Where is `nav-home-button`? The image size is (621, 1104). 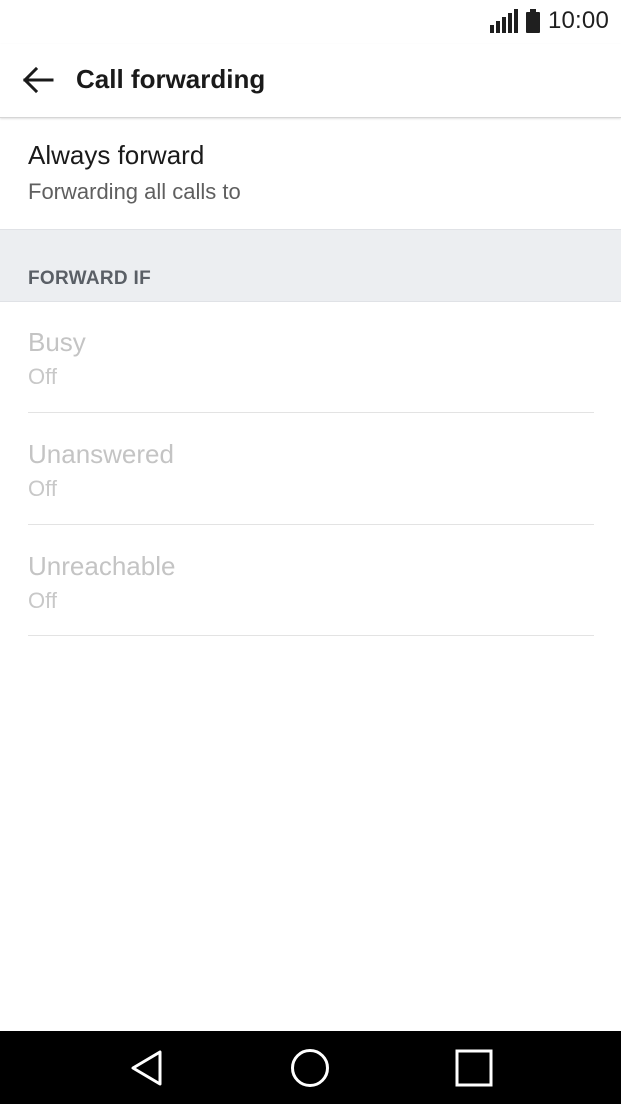 nav-home-button is located at coordinates (310, 1068).